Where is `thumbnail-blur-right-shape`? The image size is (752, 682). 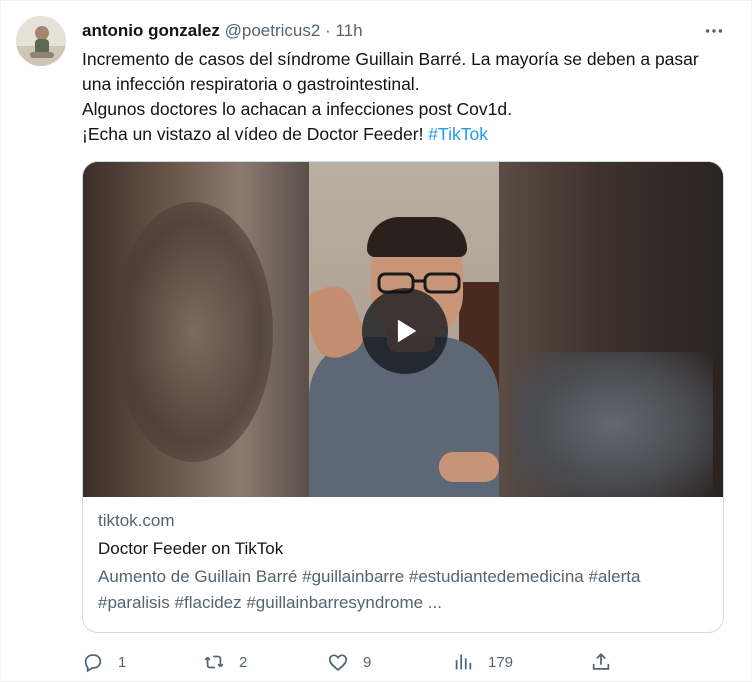
thumbnail-blur-right-shape is located at coordinates (613, 424).